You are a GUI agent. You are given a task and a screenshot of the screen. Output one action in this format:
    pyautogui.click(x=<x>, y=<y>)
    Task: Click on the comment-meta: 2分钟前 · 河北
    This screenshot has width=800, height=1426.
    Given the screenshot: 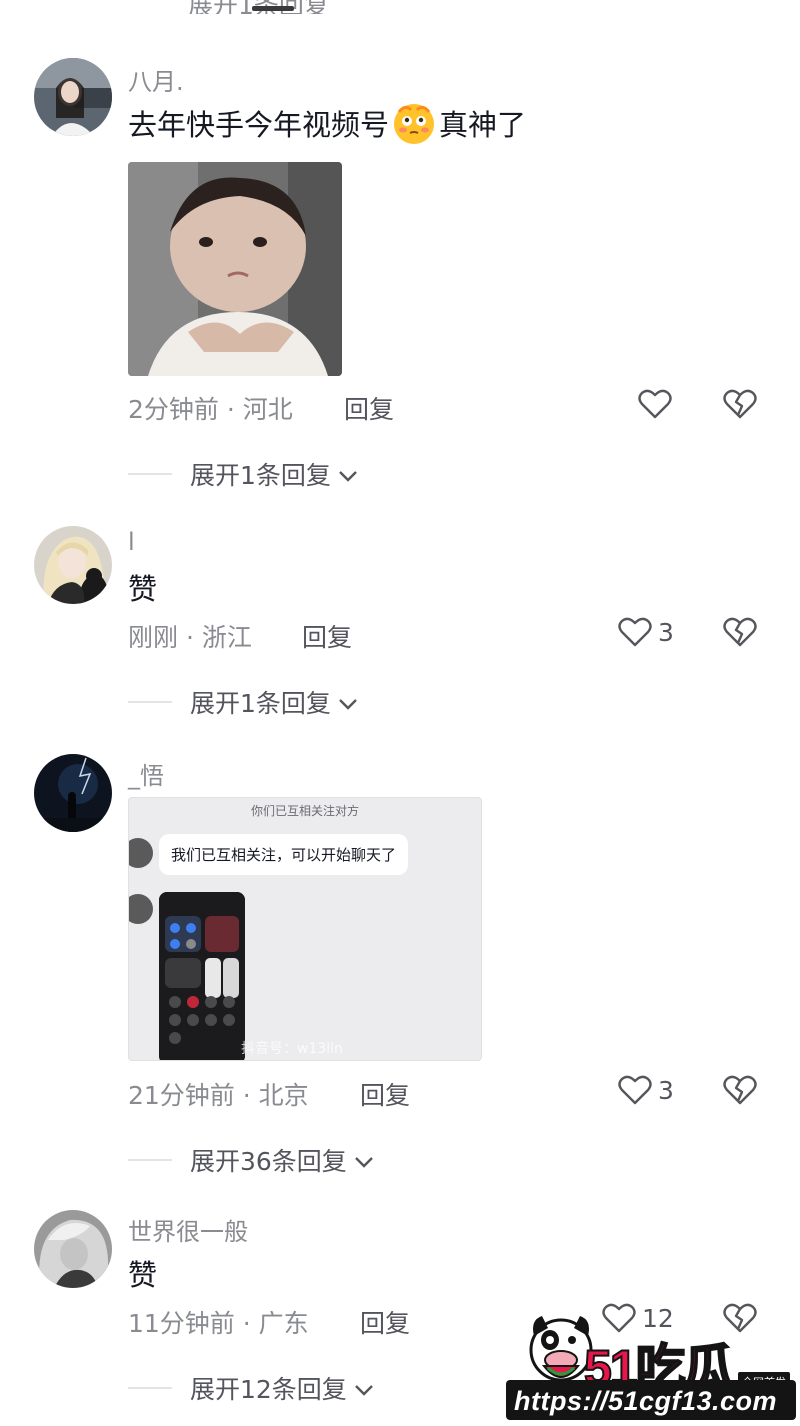 What is the action you would take?
    pyautogui.click(x=210, y=408)
    